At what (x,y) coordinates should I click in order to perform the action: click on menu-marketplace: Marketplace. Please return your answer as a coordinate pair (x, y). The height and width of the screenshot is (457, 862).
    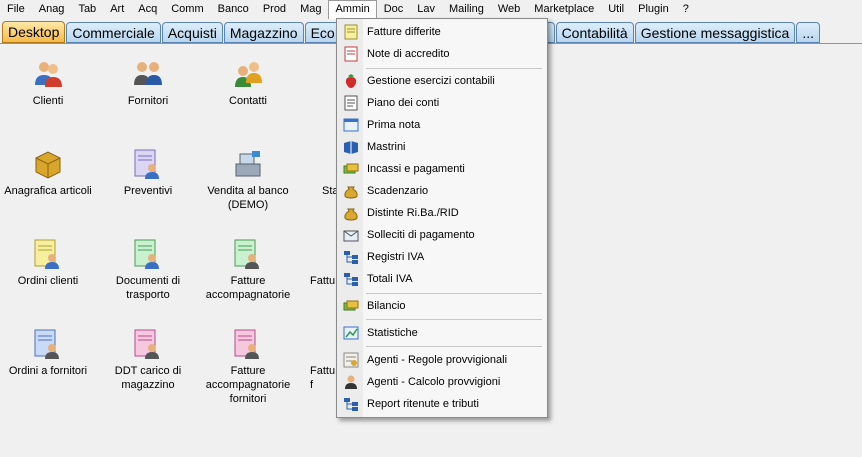
    Looking at the image, I should click on (564, 9).